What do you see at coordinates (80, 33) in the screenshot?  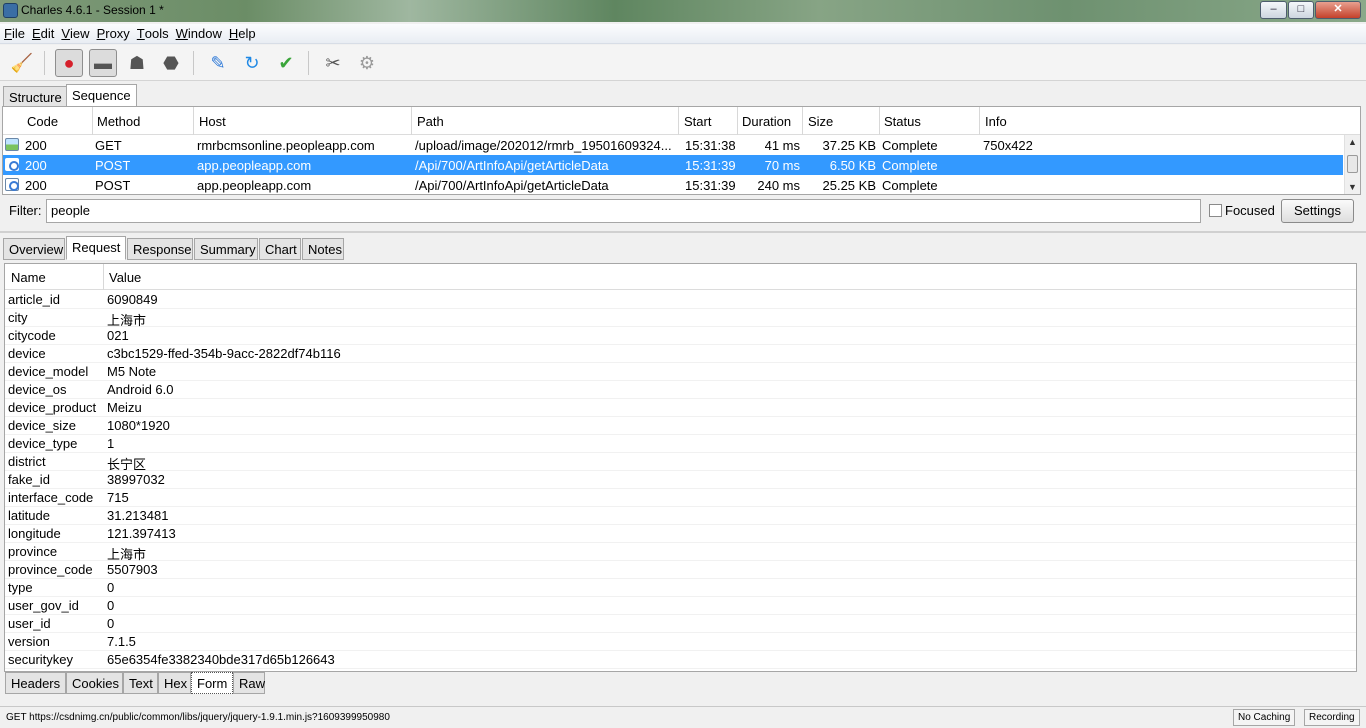 I see `menu-label-rest: iew` at bounding box center [80, 33].